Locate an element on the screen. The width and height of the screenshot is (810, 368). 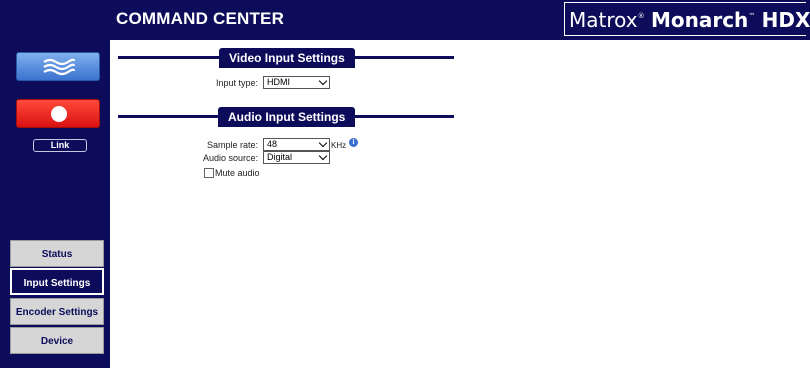
video-section-title: Video Input Settings is located at coordinates (287, 58).